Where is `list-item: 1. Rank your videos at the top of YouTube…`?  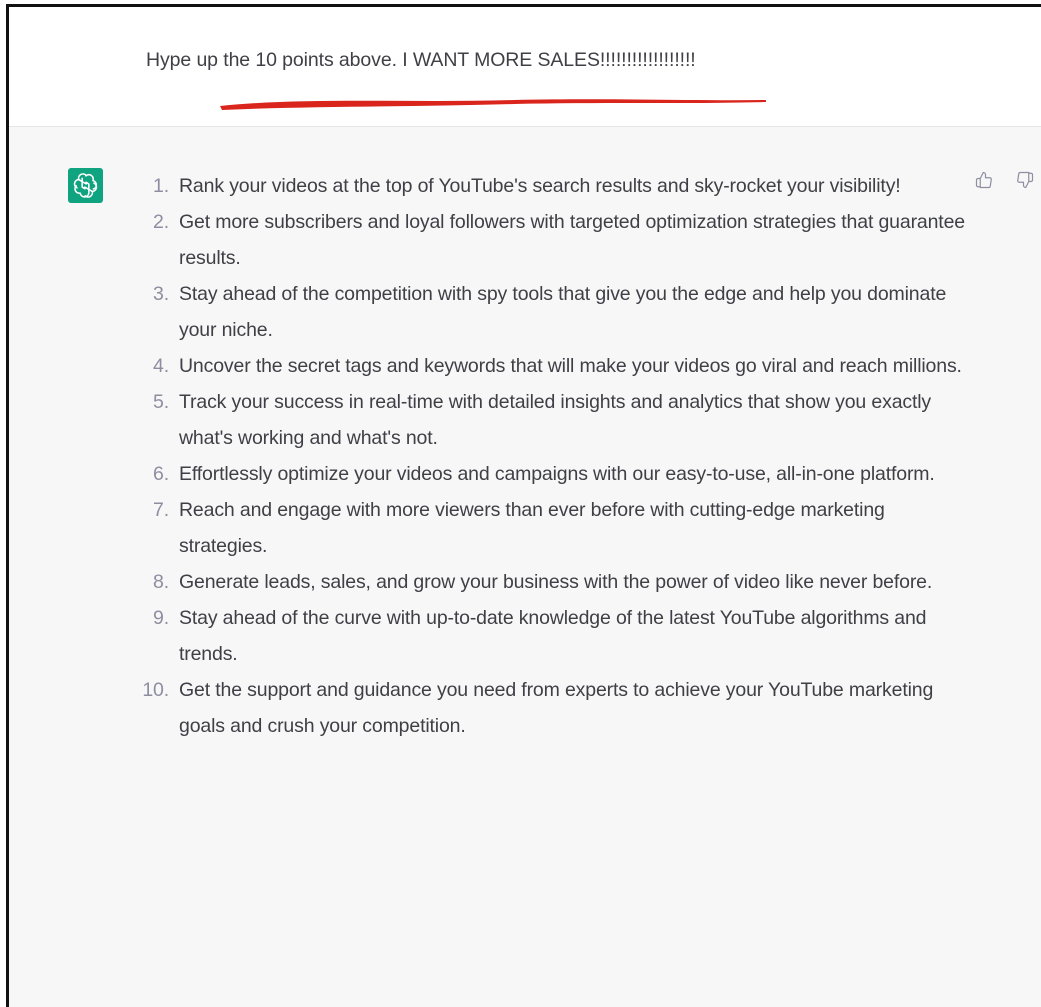
list-item: 1. Rank your videos at the top of YouTube… is located at coordinates (547, 186).